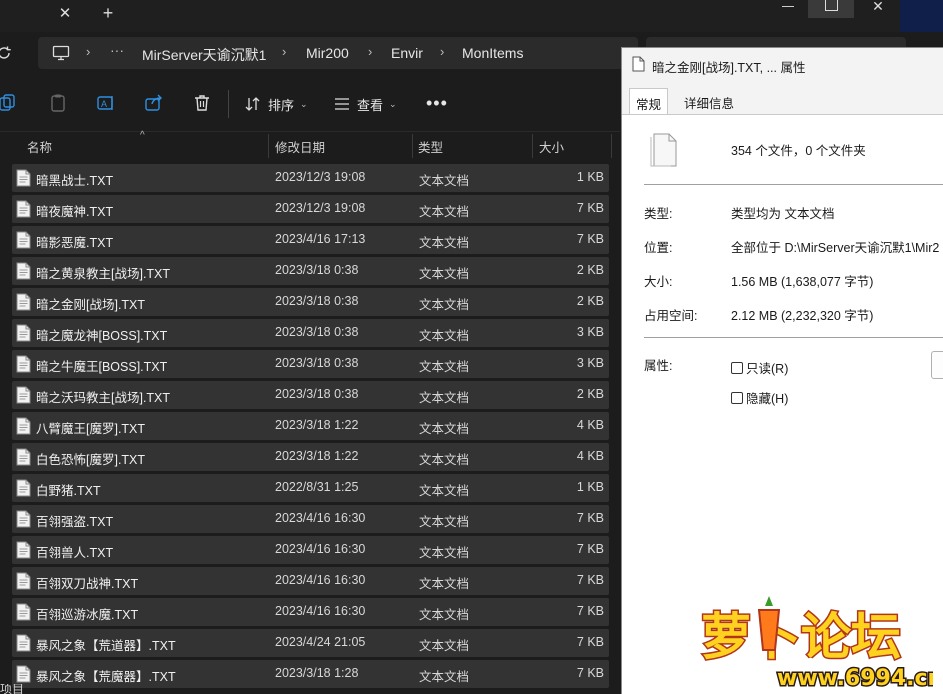  Describe the element at coordinates (831, 9) in the screenshot. I see `maximize-icon` at that location.